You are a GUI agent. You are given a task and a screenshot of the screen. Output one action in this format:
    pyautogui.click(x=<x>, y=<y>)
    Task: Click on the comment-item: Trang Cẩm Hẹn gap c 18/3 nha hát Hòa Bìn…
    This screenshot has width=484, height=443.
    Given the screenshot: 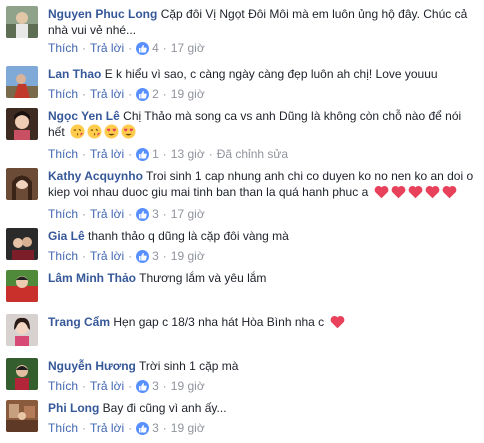 What is the action you would take?
    pyautogui.click(x=242, y=330)
    